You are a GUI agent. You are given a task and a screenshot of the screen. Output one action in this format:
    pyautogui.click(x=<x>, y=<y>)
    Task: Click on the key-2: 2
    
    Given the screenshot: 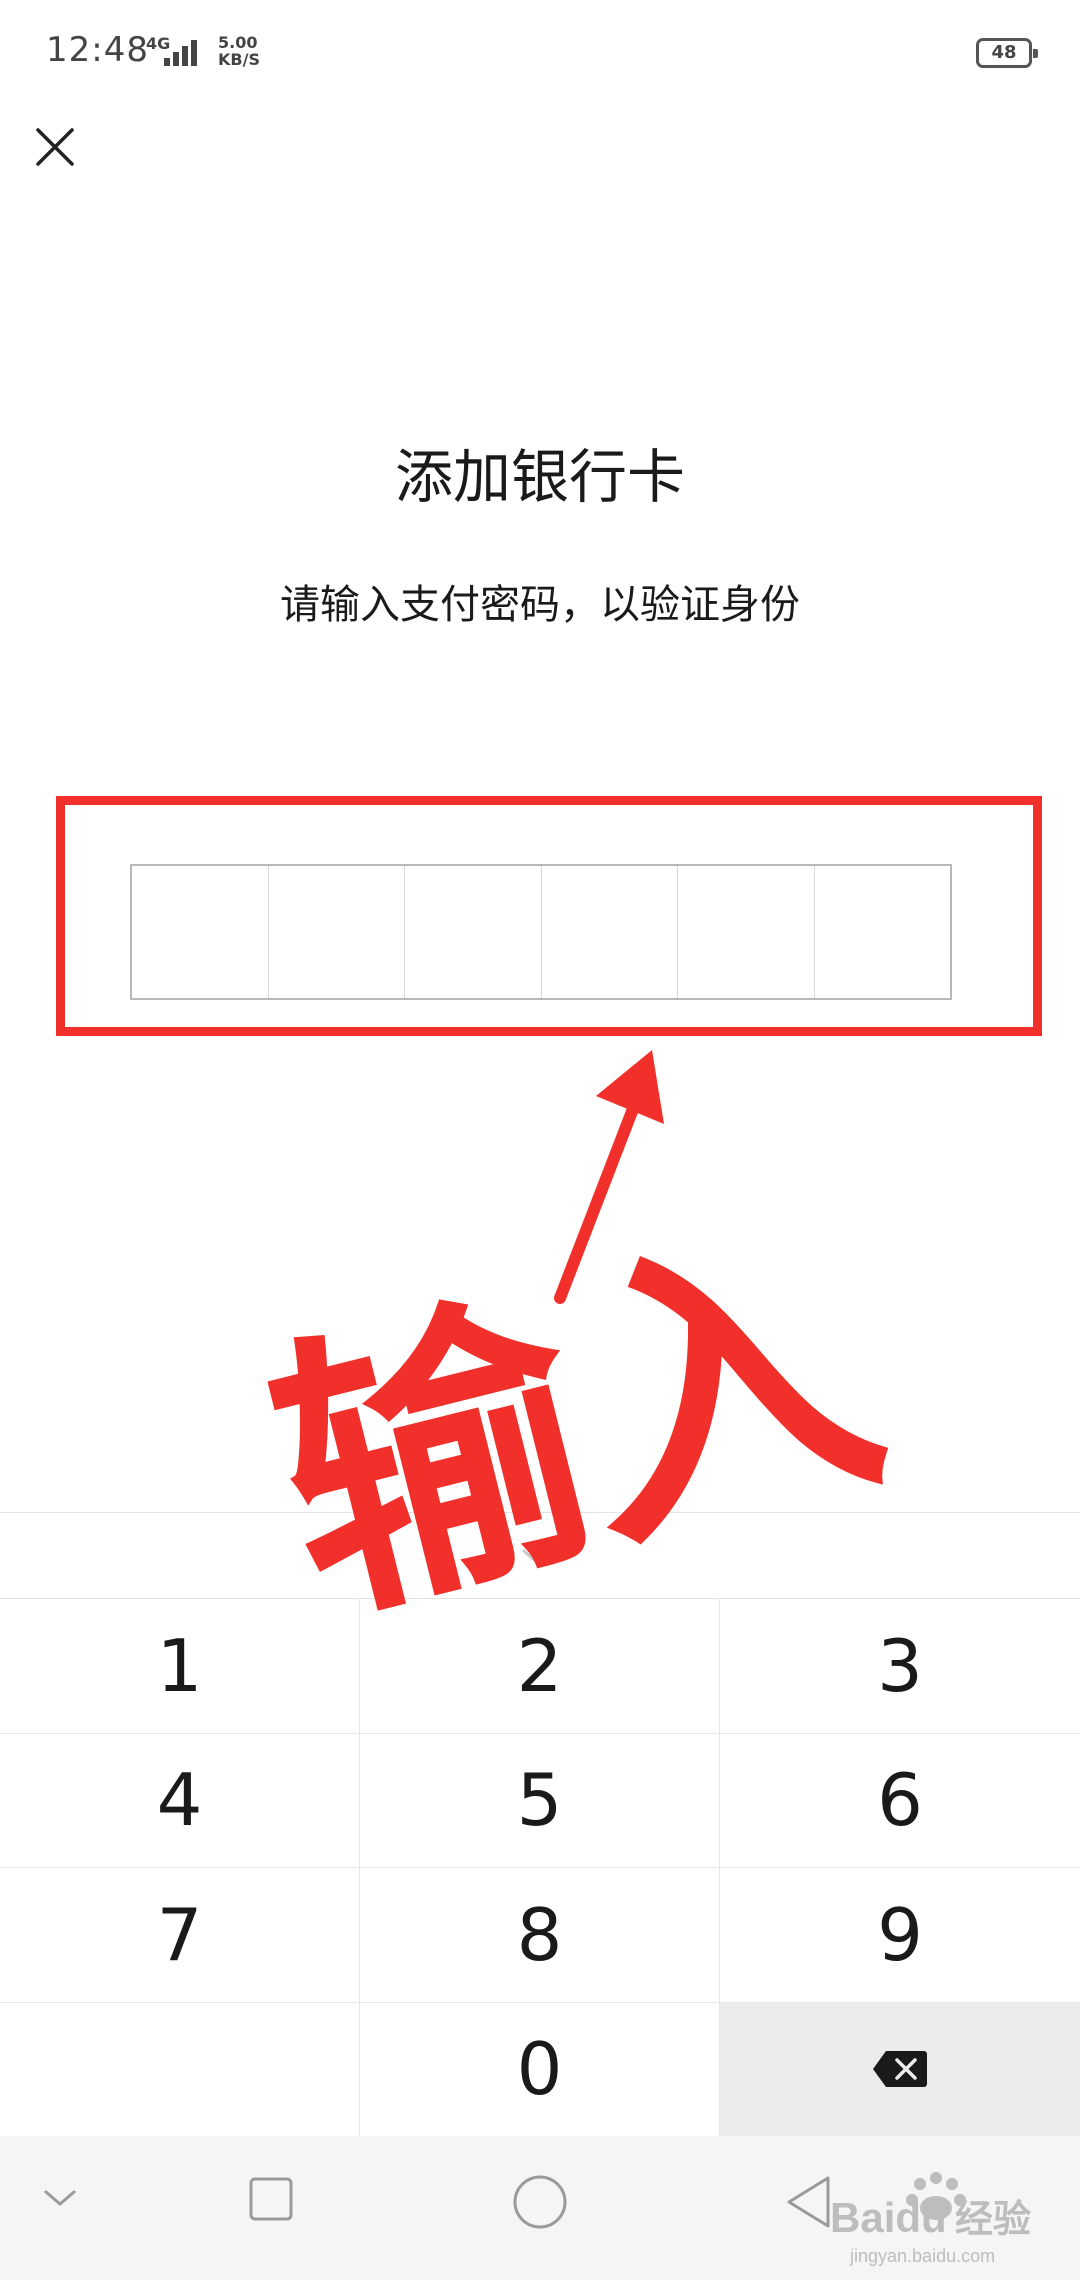 What is the action you would take?
    pyautogui.click(x=540, y=1666)
    